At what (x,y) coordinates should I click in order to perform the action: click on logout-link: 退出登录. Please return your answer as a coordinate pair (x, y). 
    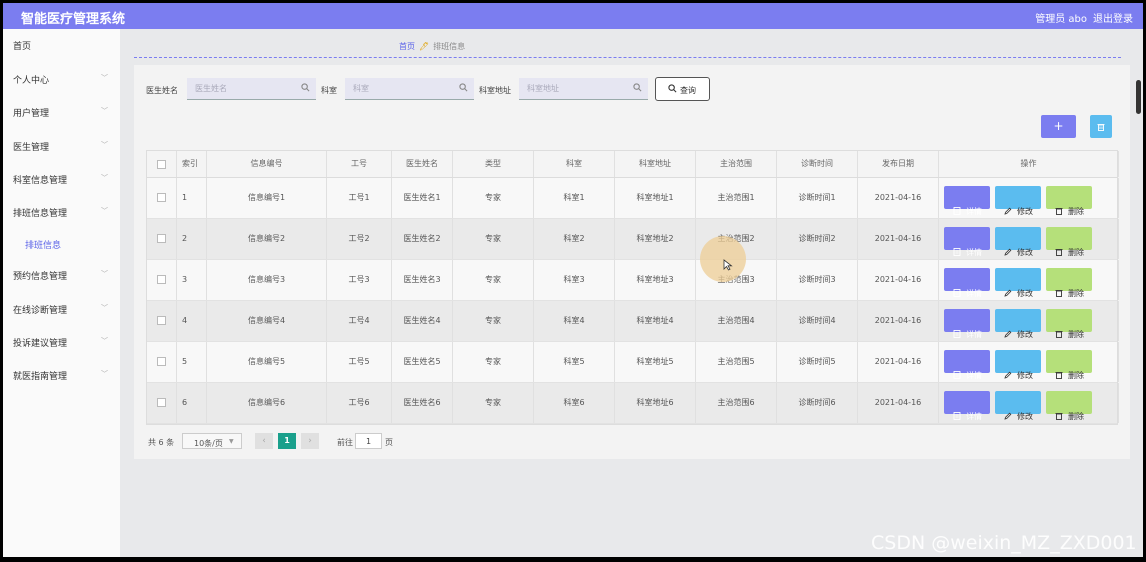
    Looking at the image, I should click on (1113, 17).